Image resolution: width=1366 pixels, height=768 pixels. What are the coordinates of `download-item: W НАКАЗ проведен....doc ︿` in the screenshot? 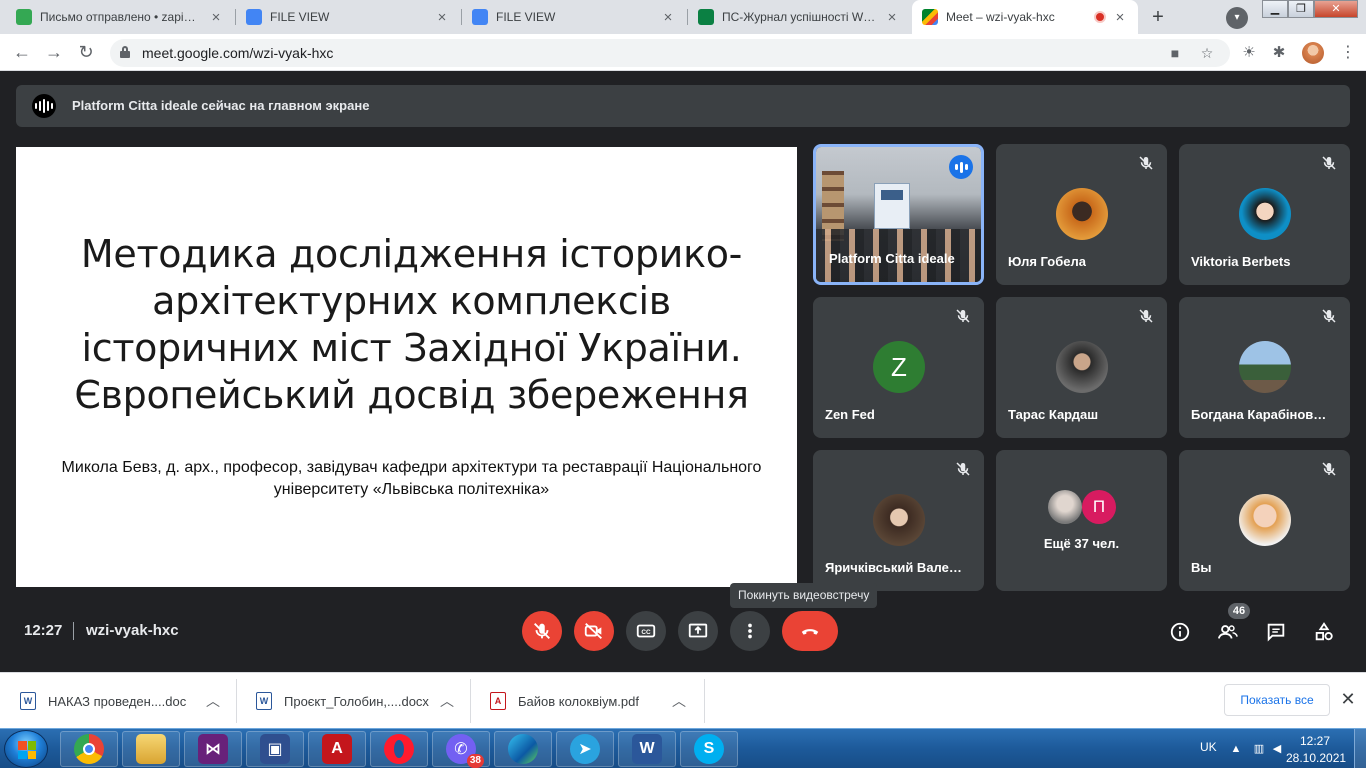 It's located at (118, 701).